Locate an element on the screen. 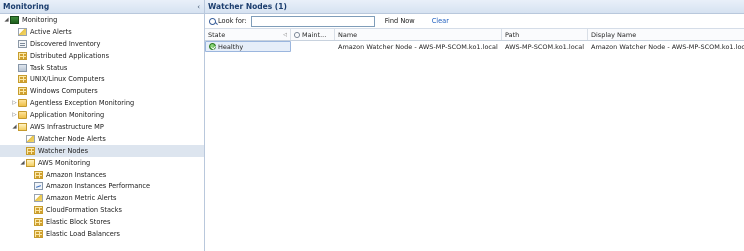 The width and height of the screenshot is (744, 251). healthy-check-icon is located at coordinates (212, 46).